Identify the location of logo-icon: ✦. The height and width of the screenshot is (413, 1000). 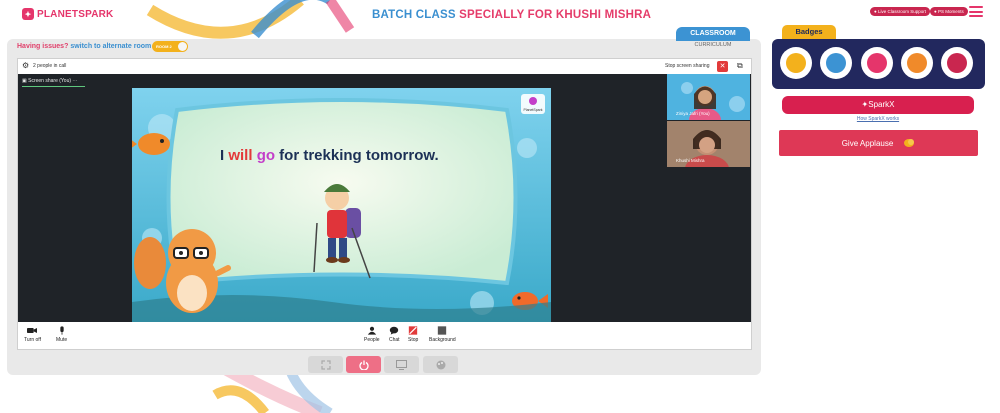
(28, 14).